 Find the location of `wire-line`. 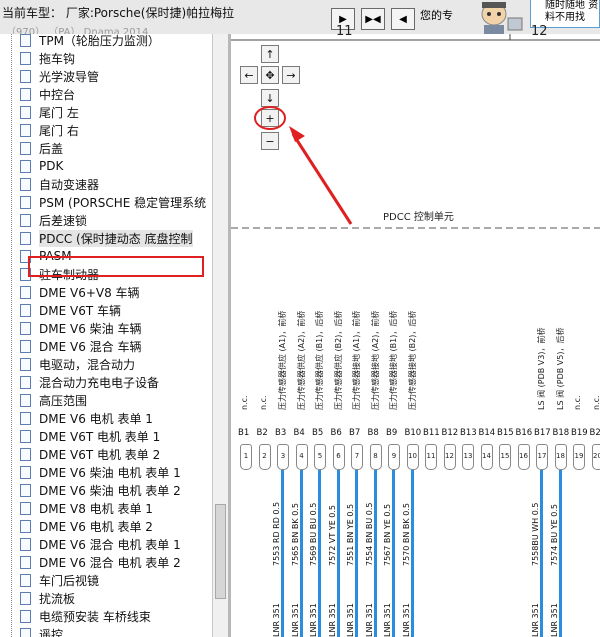

wire-line is located at coordinates (282, 553).